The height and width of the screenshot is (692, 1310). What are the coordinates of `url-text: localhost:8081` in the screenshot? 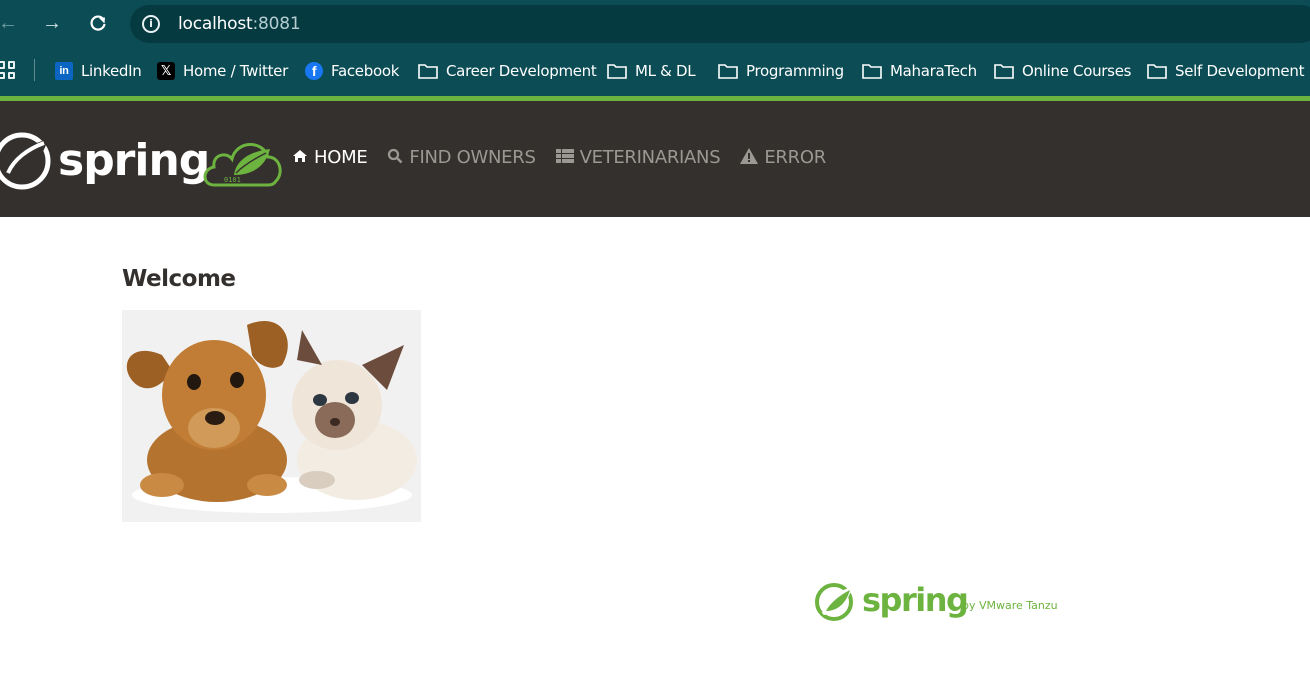 It's located at (239, 24).